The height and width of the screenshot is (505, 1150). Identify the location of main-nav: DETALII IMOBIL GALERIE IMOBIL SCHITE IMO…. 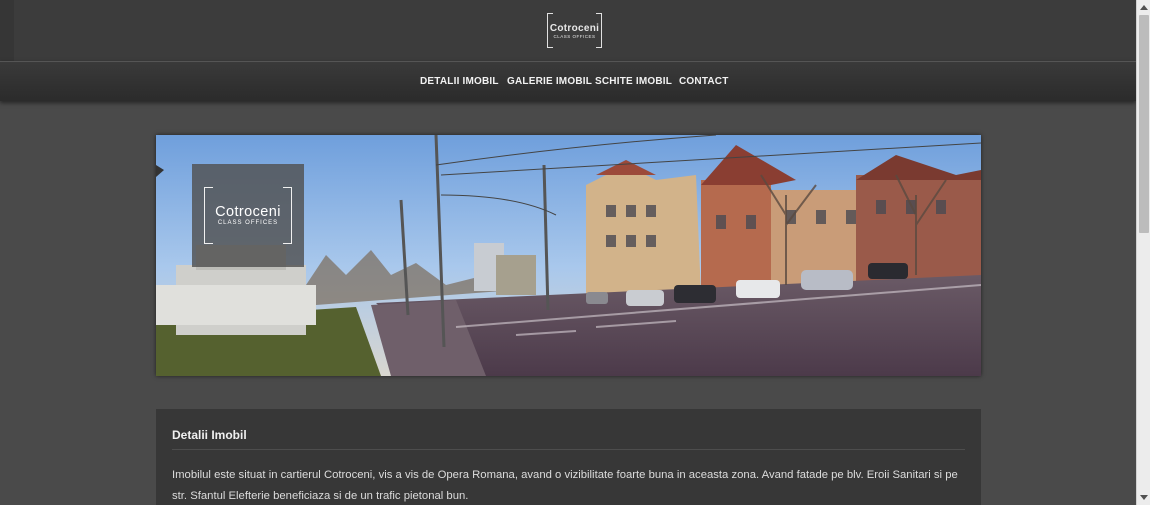
(568, 81).